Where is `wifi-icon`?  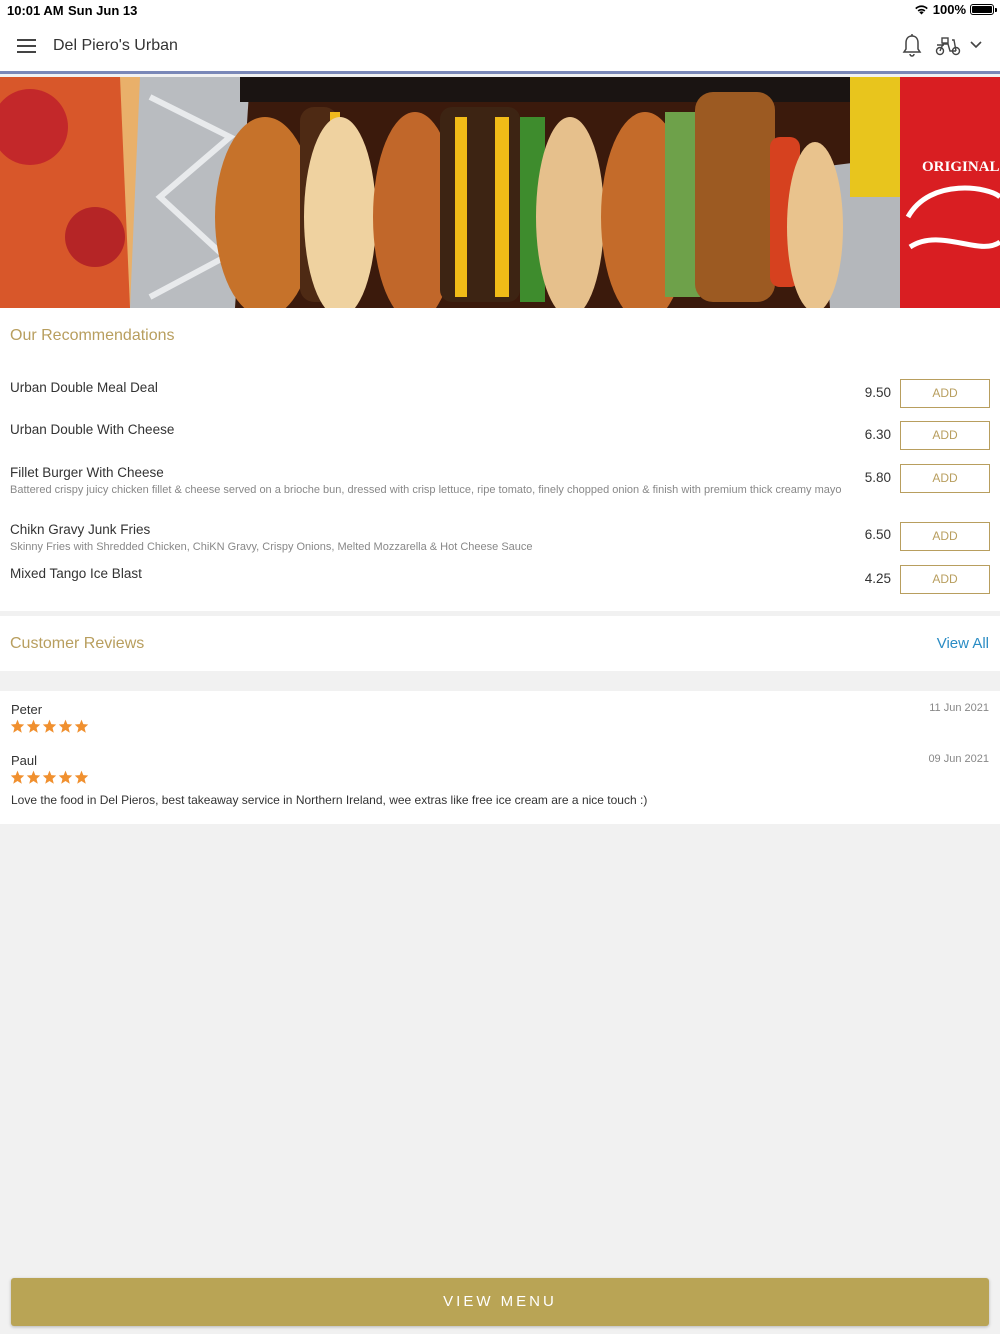 wifi-icon is located at coordinates (921, 10).